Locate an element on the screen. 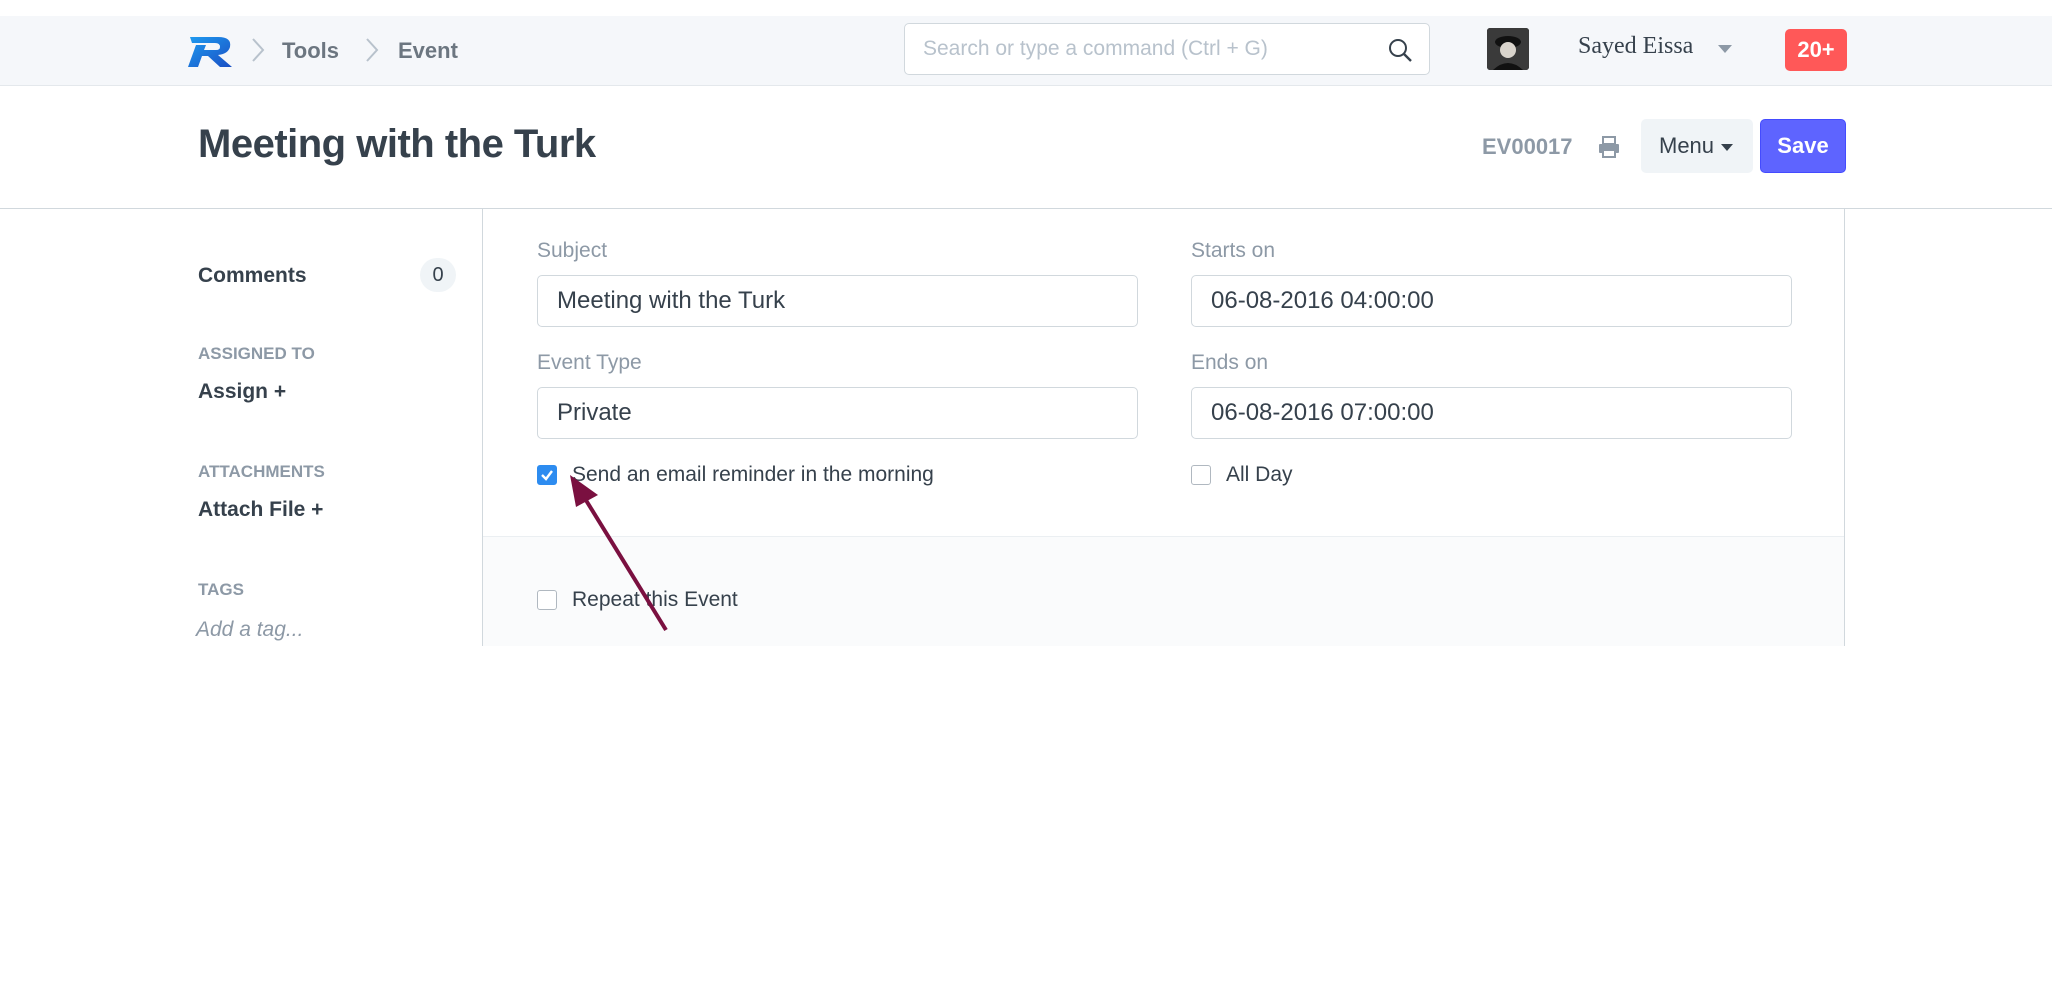 The width and height of the screenshot is (2052, 1008). event-type-select: Private is located at coordinates (837, 413).